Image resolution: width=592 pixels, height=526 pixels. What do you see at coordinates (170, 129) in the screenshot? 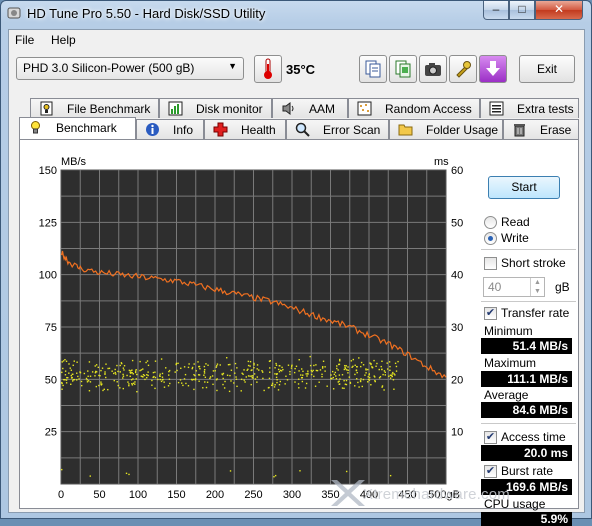
I see `tab-info: Info` at bounding box center [170, 129].